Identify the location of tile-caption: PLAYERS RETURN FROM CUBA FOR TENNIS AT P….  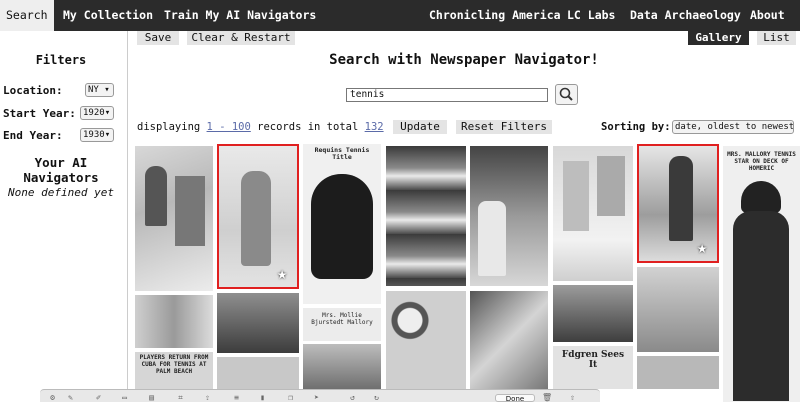
(174, 364).